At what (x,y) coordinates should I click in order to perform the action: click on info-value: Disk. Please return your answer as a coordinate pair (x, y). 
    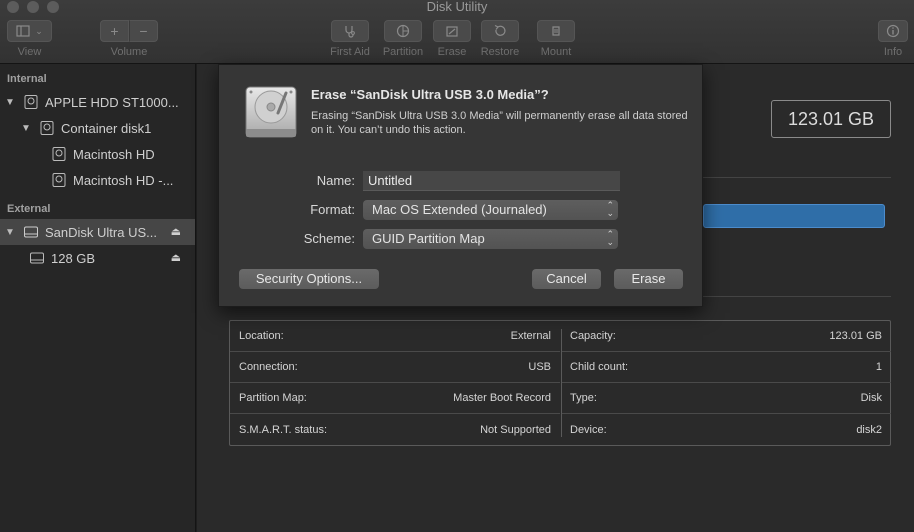
    Looking at the image, I should click on (871, 398).